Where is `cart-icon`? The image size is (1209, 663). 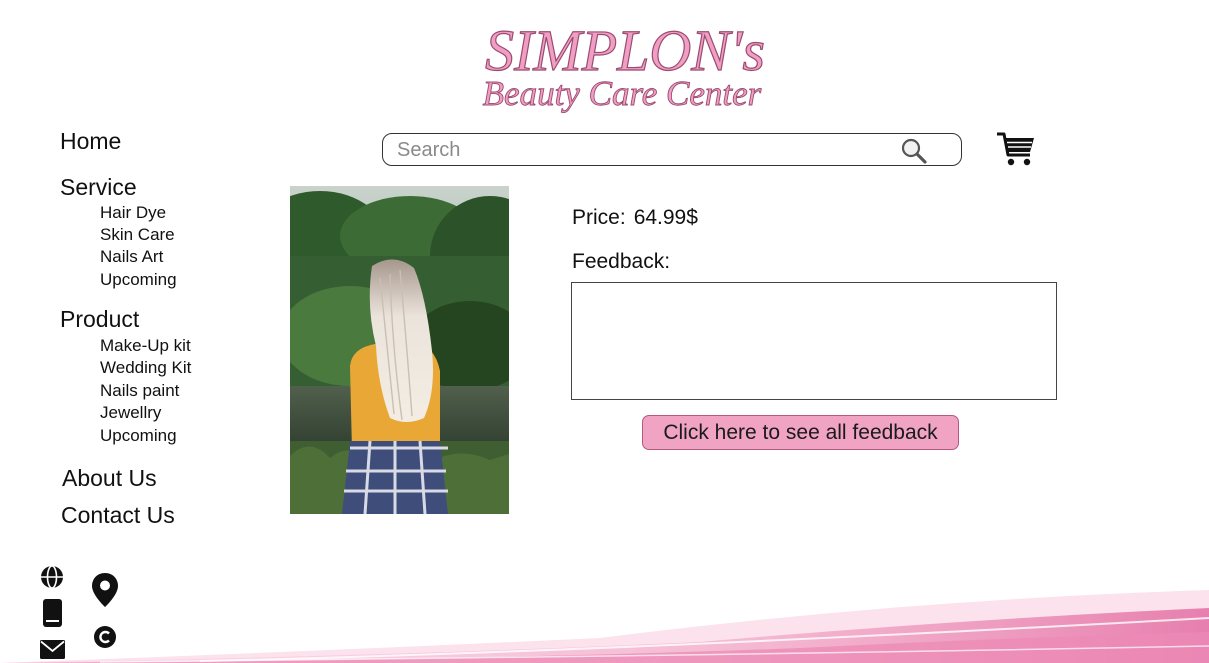
cart-icon is located at coordinates (1017, 149).